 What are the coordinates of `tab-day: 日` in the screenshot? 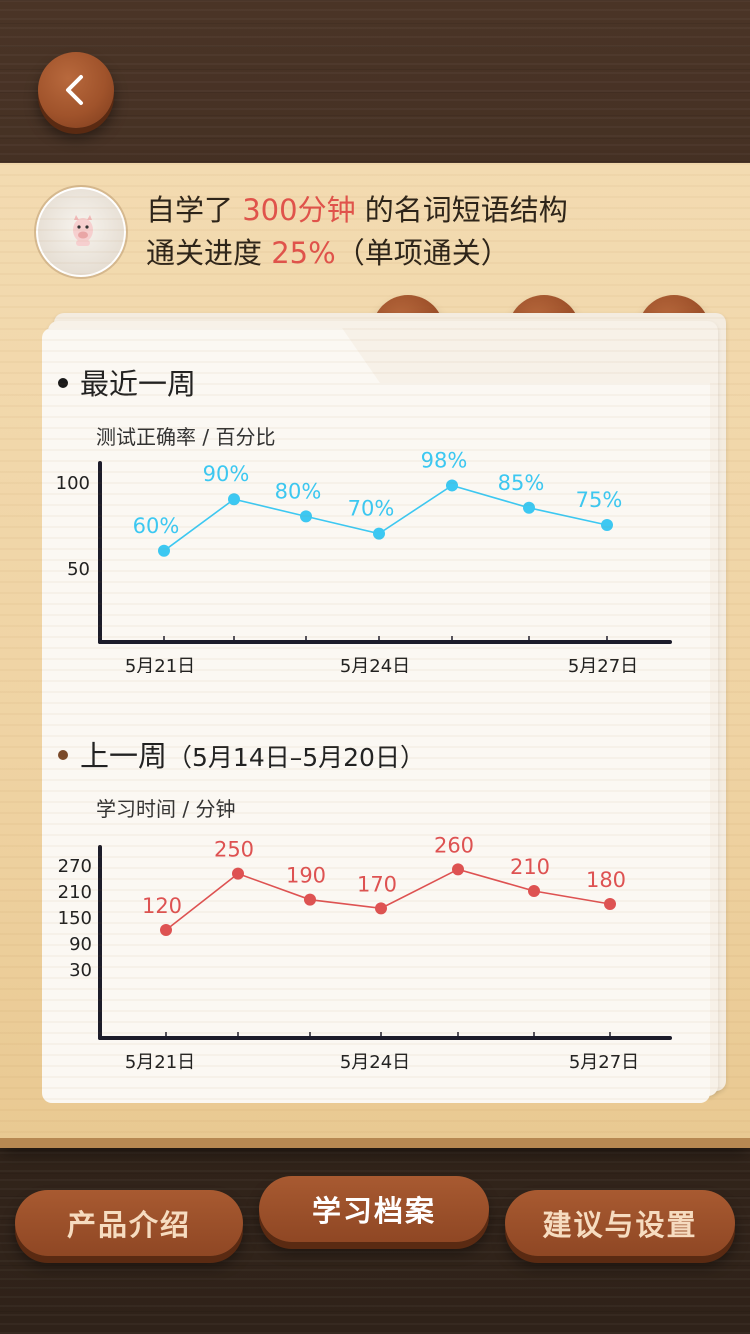 It's located at (408, 331).